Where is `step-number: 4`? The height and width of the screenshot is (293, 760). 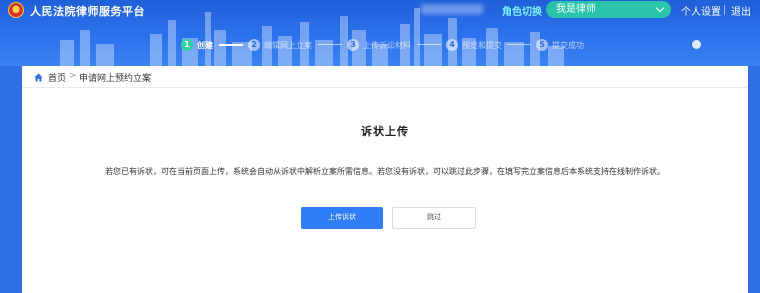
step-number: 4 is located at coordinates (452, 45).